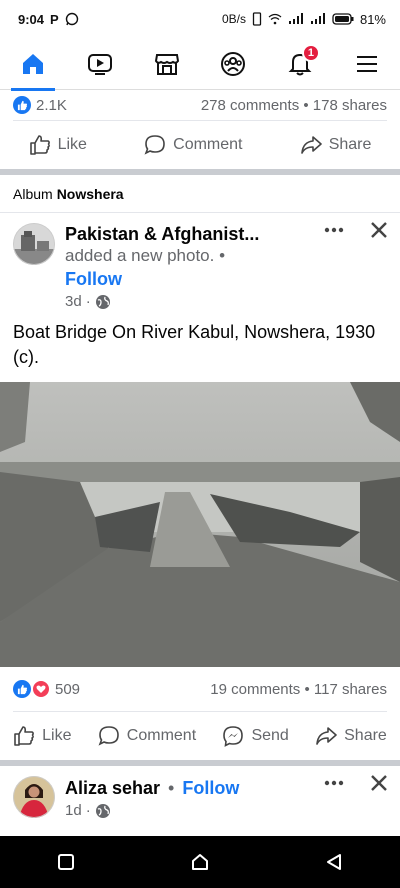 The width and height of the screenshot is (400, 888). I want to click on reaction-count: 2.1K, so click(51, 105).